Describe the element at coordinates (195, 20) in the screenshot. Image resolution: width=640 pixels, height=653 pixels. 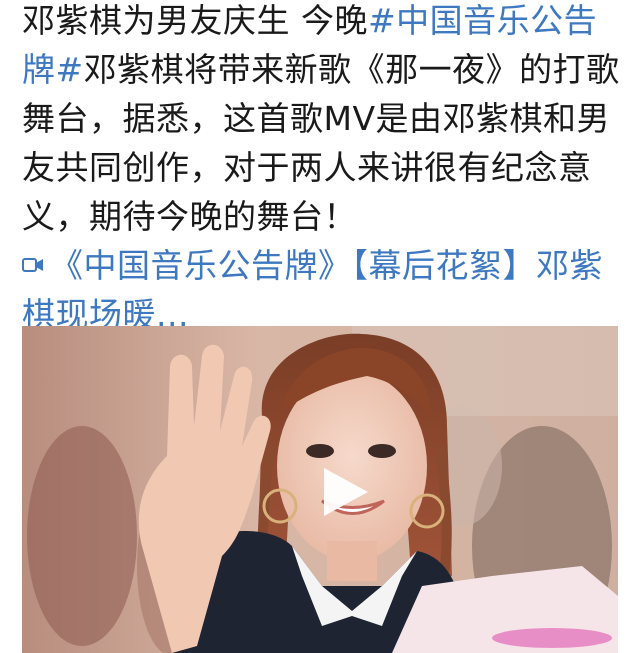
I see `post-text-part1: 邓紫棋为男友庆生 今晚` at that location.